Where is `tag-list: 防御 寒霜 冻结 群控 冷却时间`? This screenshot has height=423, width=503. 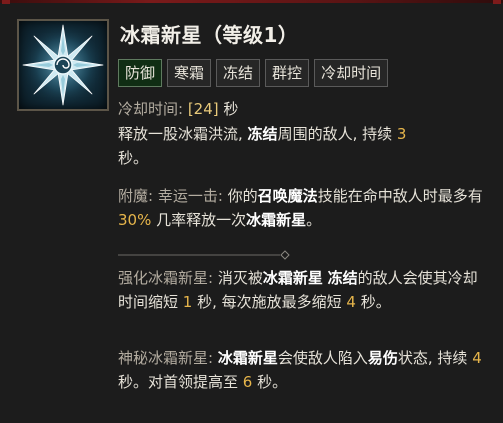
tag-list: 防御 寒霜 冻结 群控 冷却时间 is located at coordinates (253, 73).